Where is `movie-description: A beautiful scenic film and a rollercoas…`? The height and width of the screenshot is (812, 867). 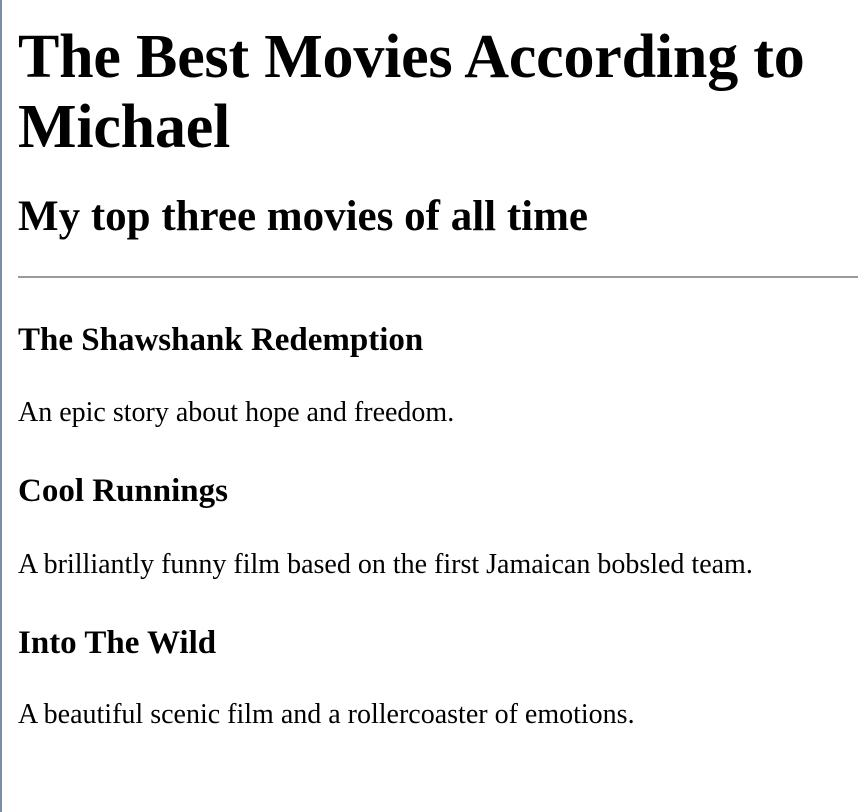 movie-description: A beautiful scenic film and a rollercoas… is located at coordinates (326, 714).